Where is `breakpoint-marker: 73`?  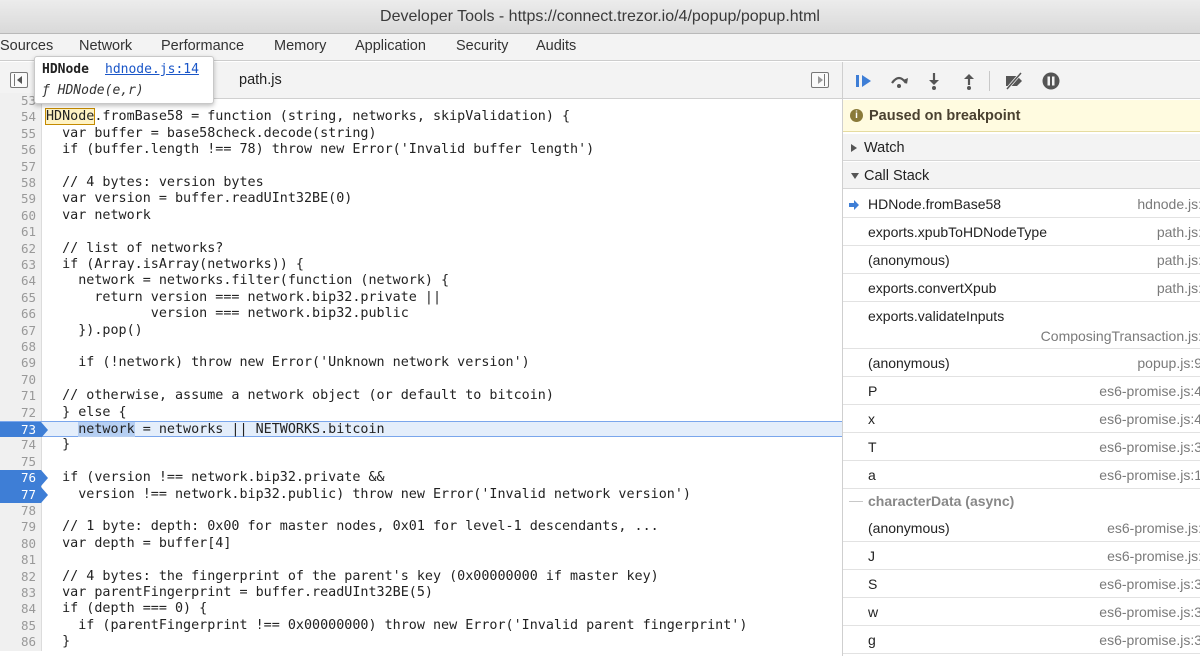
breakpoint-marker: 73 is located at coordinates (24, 430).